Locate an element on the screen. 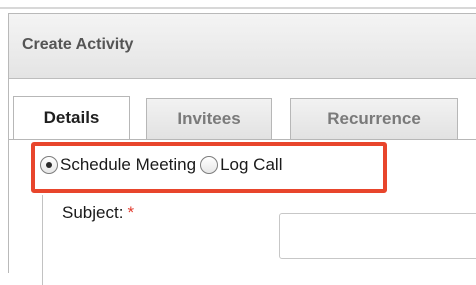 The width and height of the screenshot is (476, 285). subject-input is located at coordinates (377, 236).